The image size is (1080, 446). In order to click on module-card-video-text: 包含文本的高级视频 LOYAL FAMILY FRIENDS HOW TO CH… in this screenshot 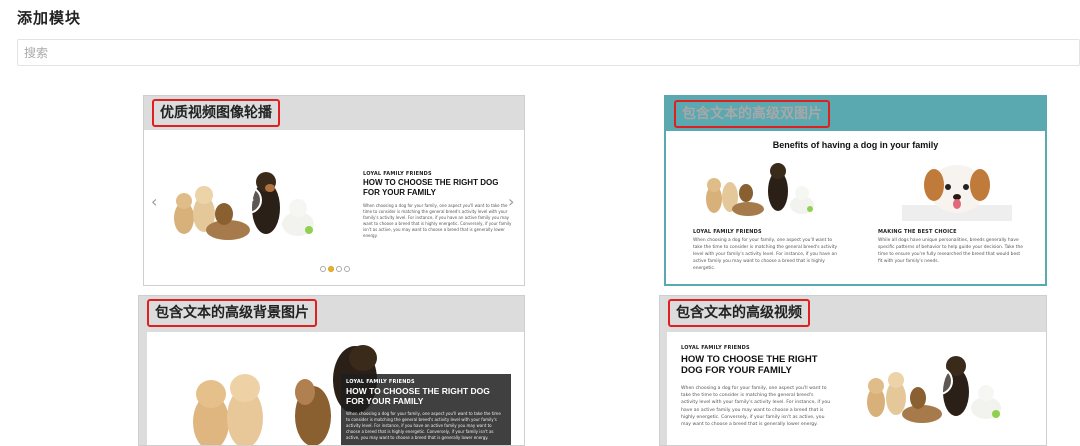, I will do `click(853, 370)`.